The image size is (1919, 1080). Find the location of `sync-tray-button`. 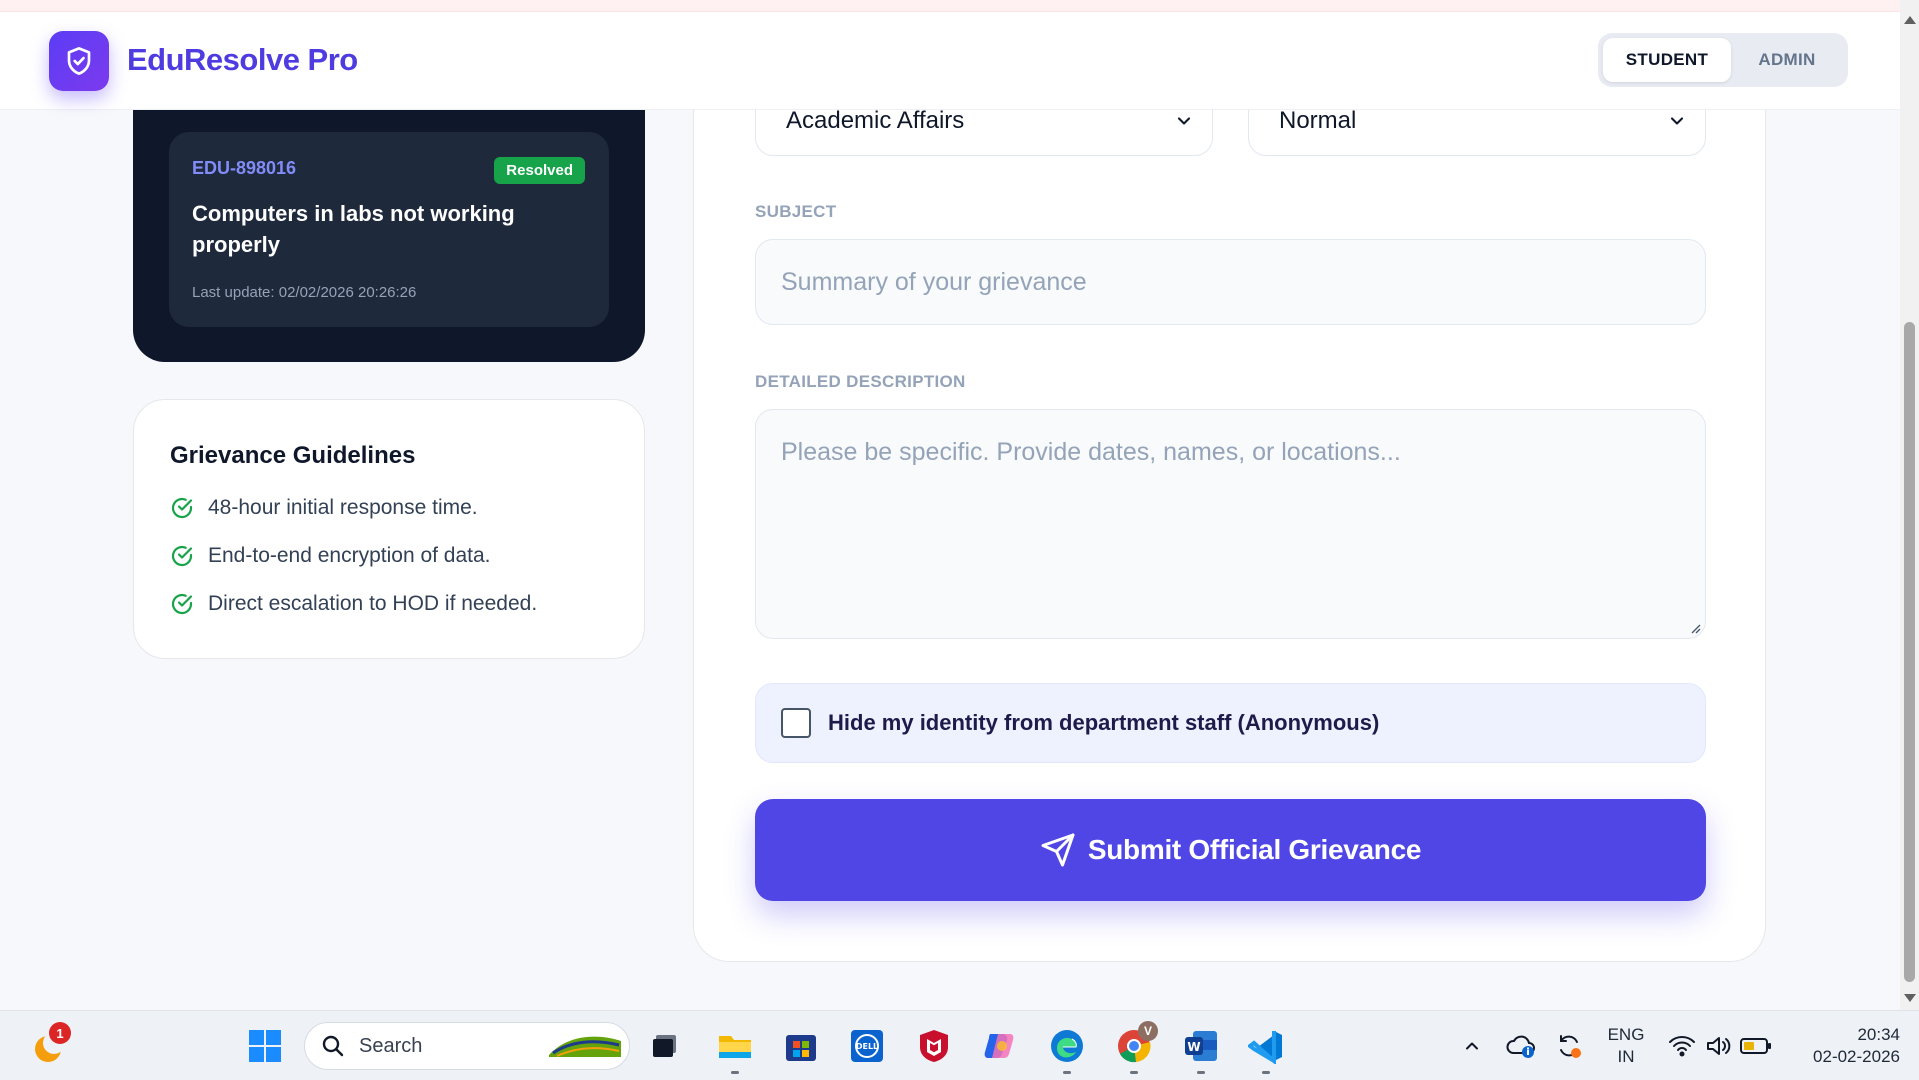

sync-tray-button is located at coordinates (1569, 1046).